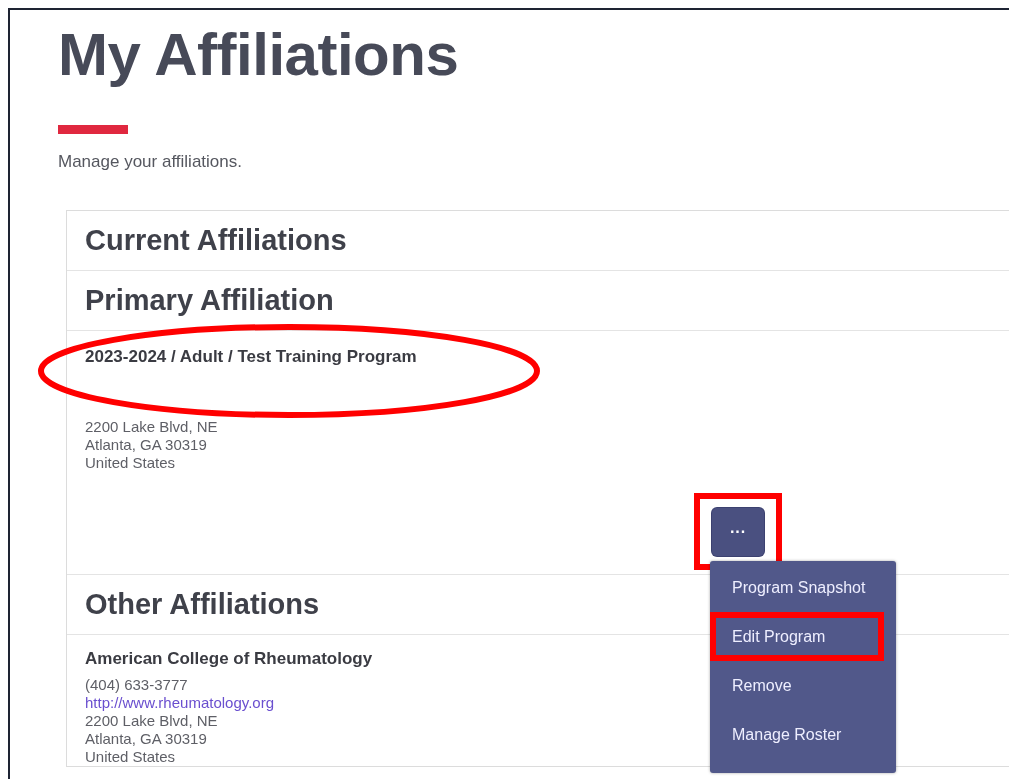 Image resolution: width=1009 pixels, height=781 pixels. Describe the element at coordinates (251, 357) in the screenshot. I see `program-name: 2023-2024 / Adult / Test Training Program` at that location.